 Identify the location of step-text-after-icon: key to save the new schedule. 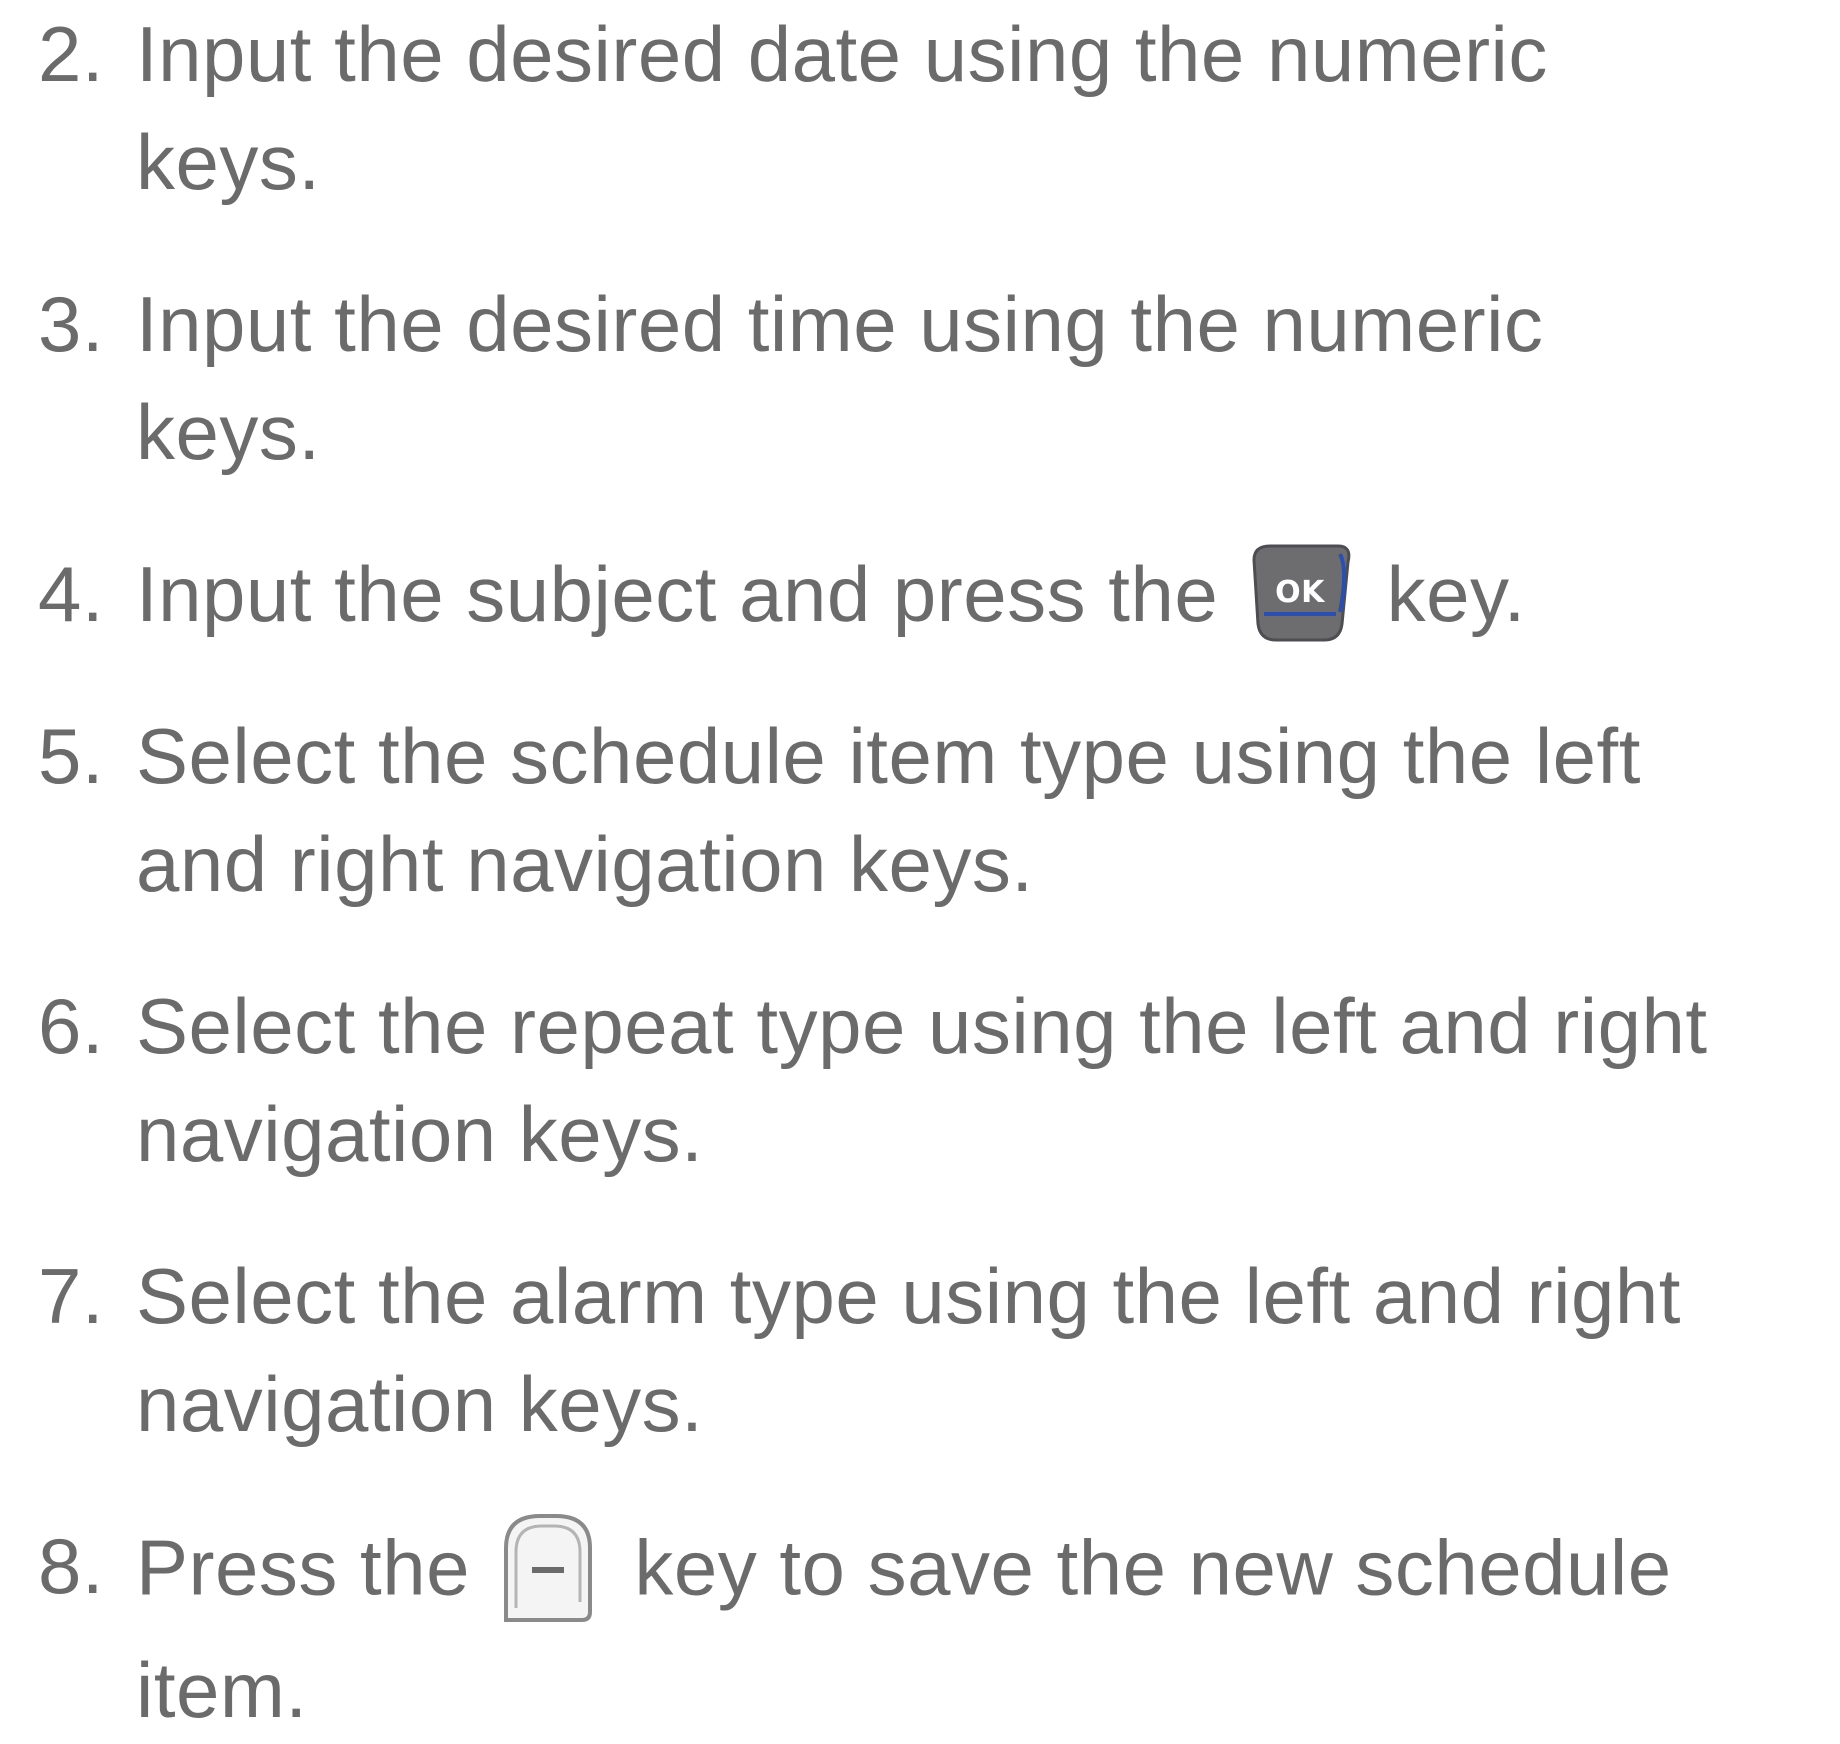
(1153, 1567).